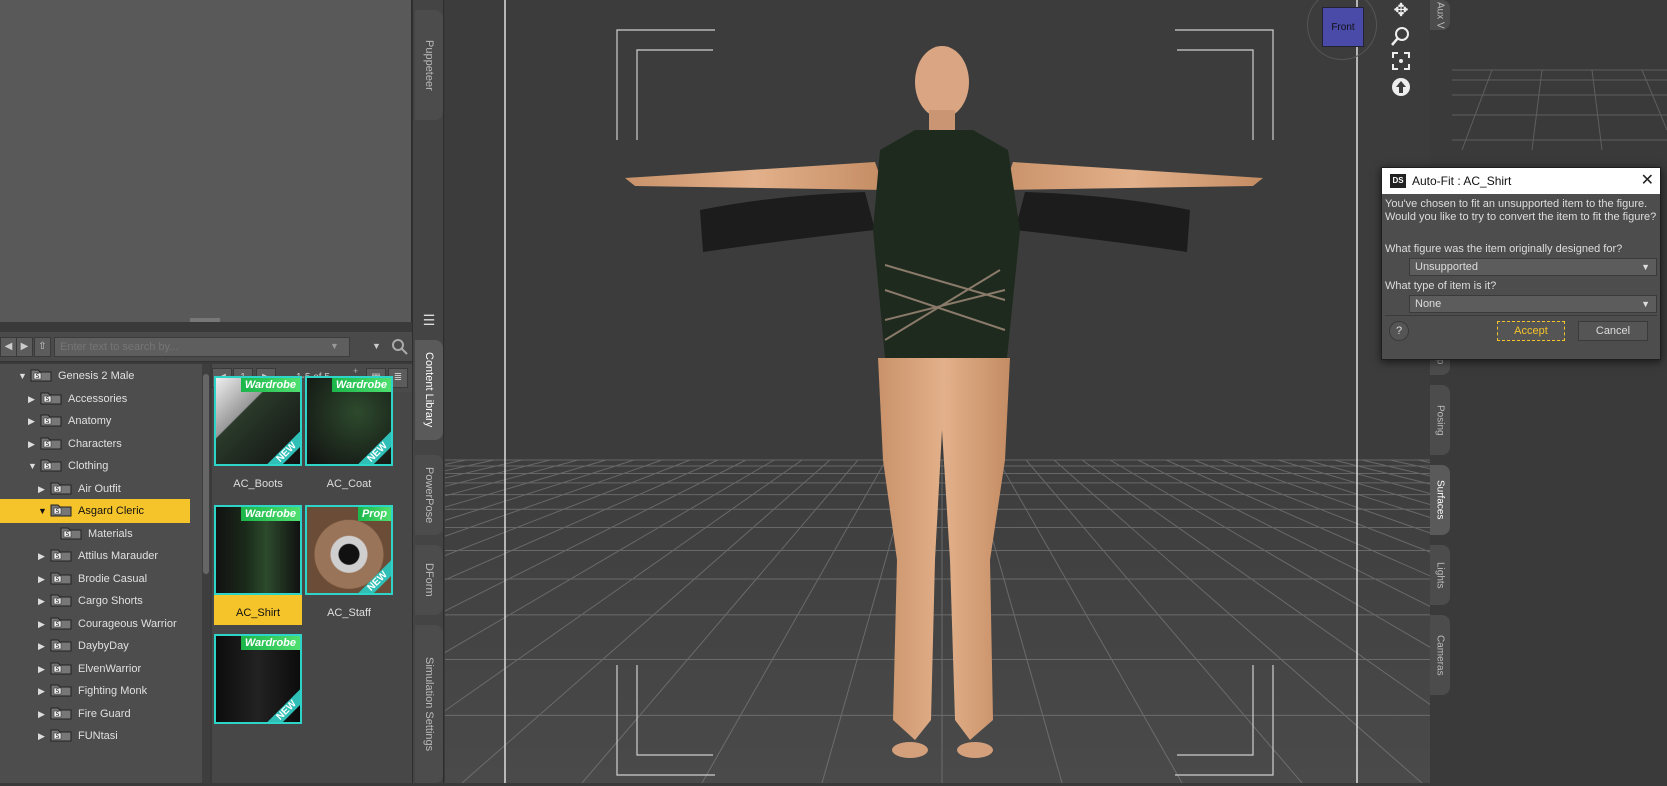 The image size is (1667, 786). I want to click on tree-item: ▼ S Clothing, so click(95, 466).